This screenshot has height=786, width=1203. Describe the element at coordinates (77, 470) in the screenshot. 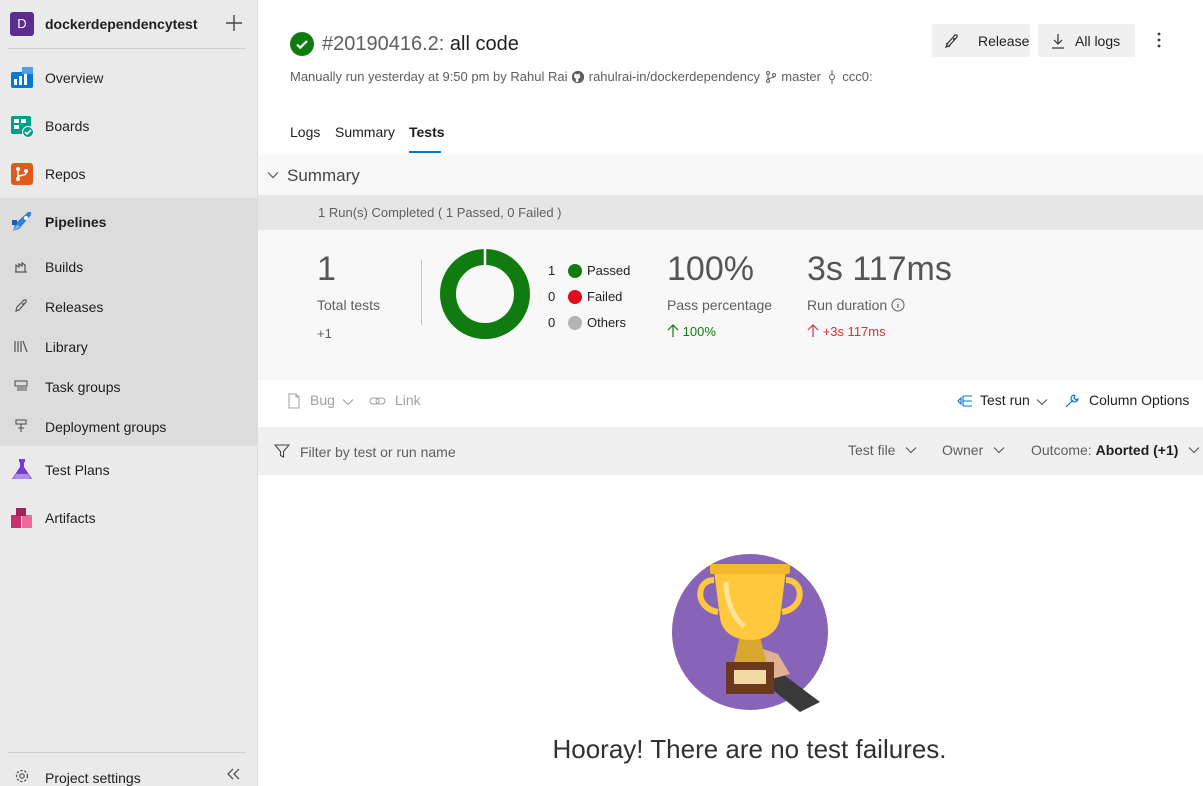

I see `sidebar-item-label: Test Plans` at that location.